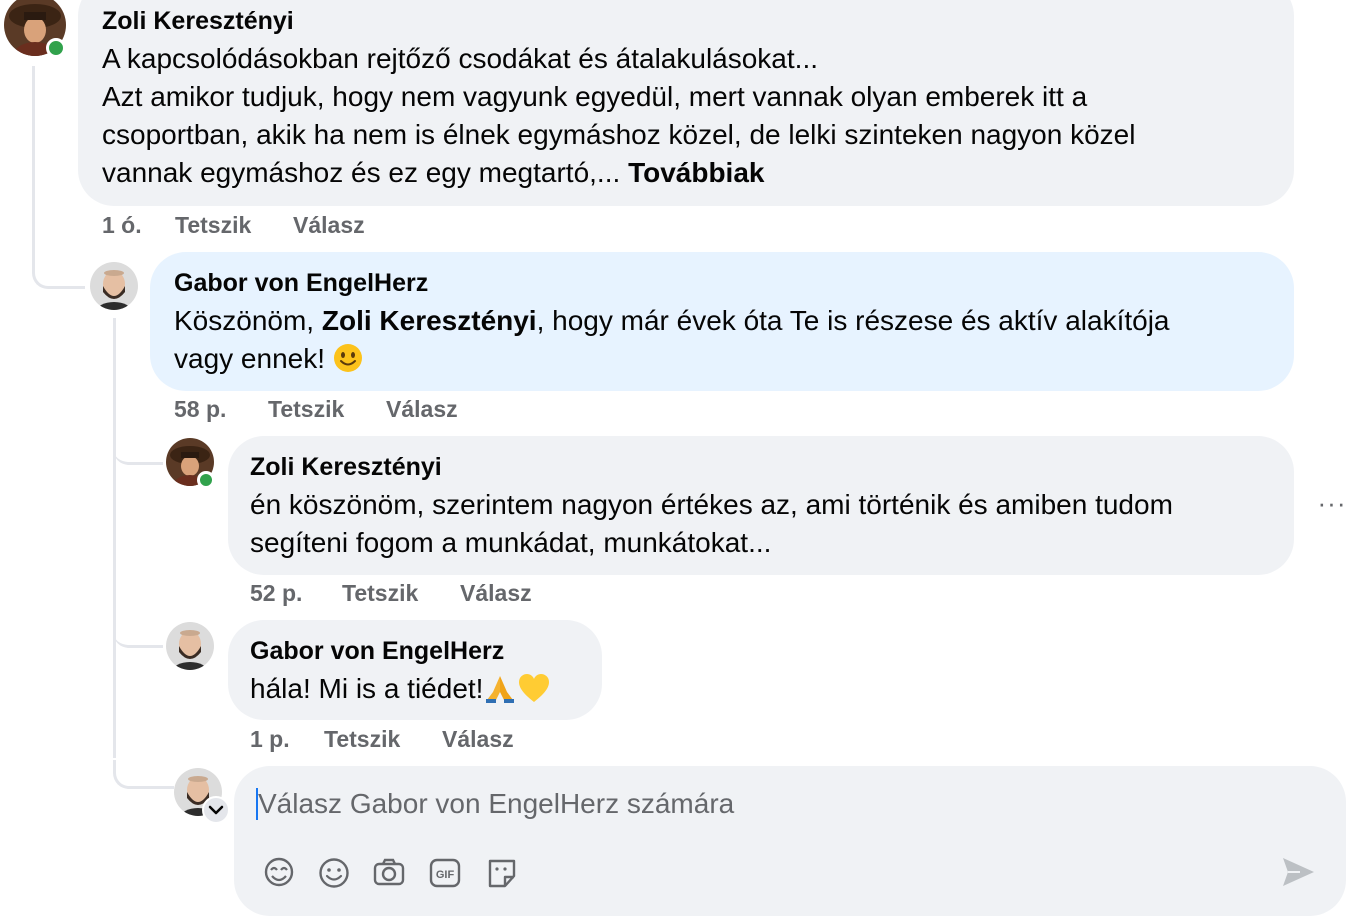 The height and width of the screenshot is (916, 1358). What do you see at coordinates (790, 841) in the screenshot?
I see `reply-input-field: Válasz Gabor von EngelHerz számára` at bounding box center [790, 841].